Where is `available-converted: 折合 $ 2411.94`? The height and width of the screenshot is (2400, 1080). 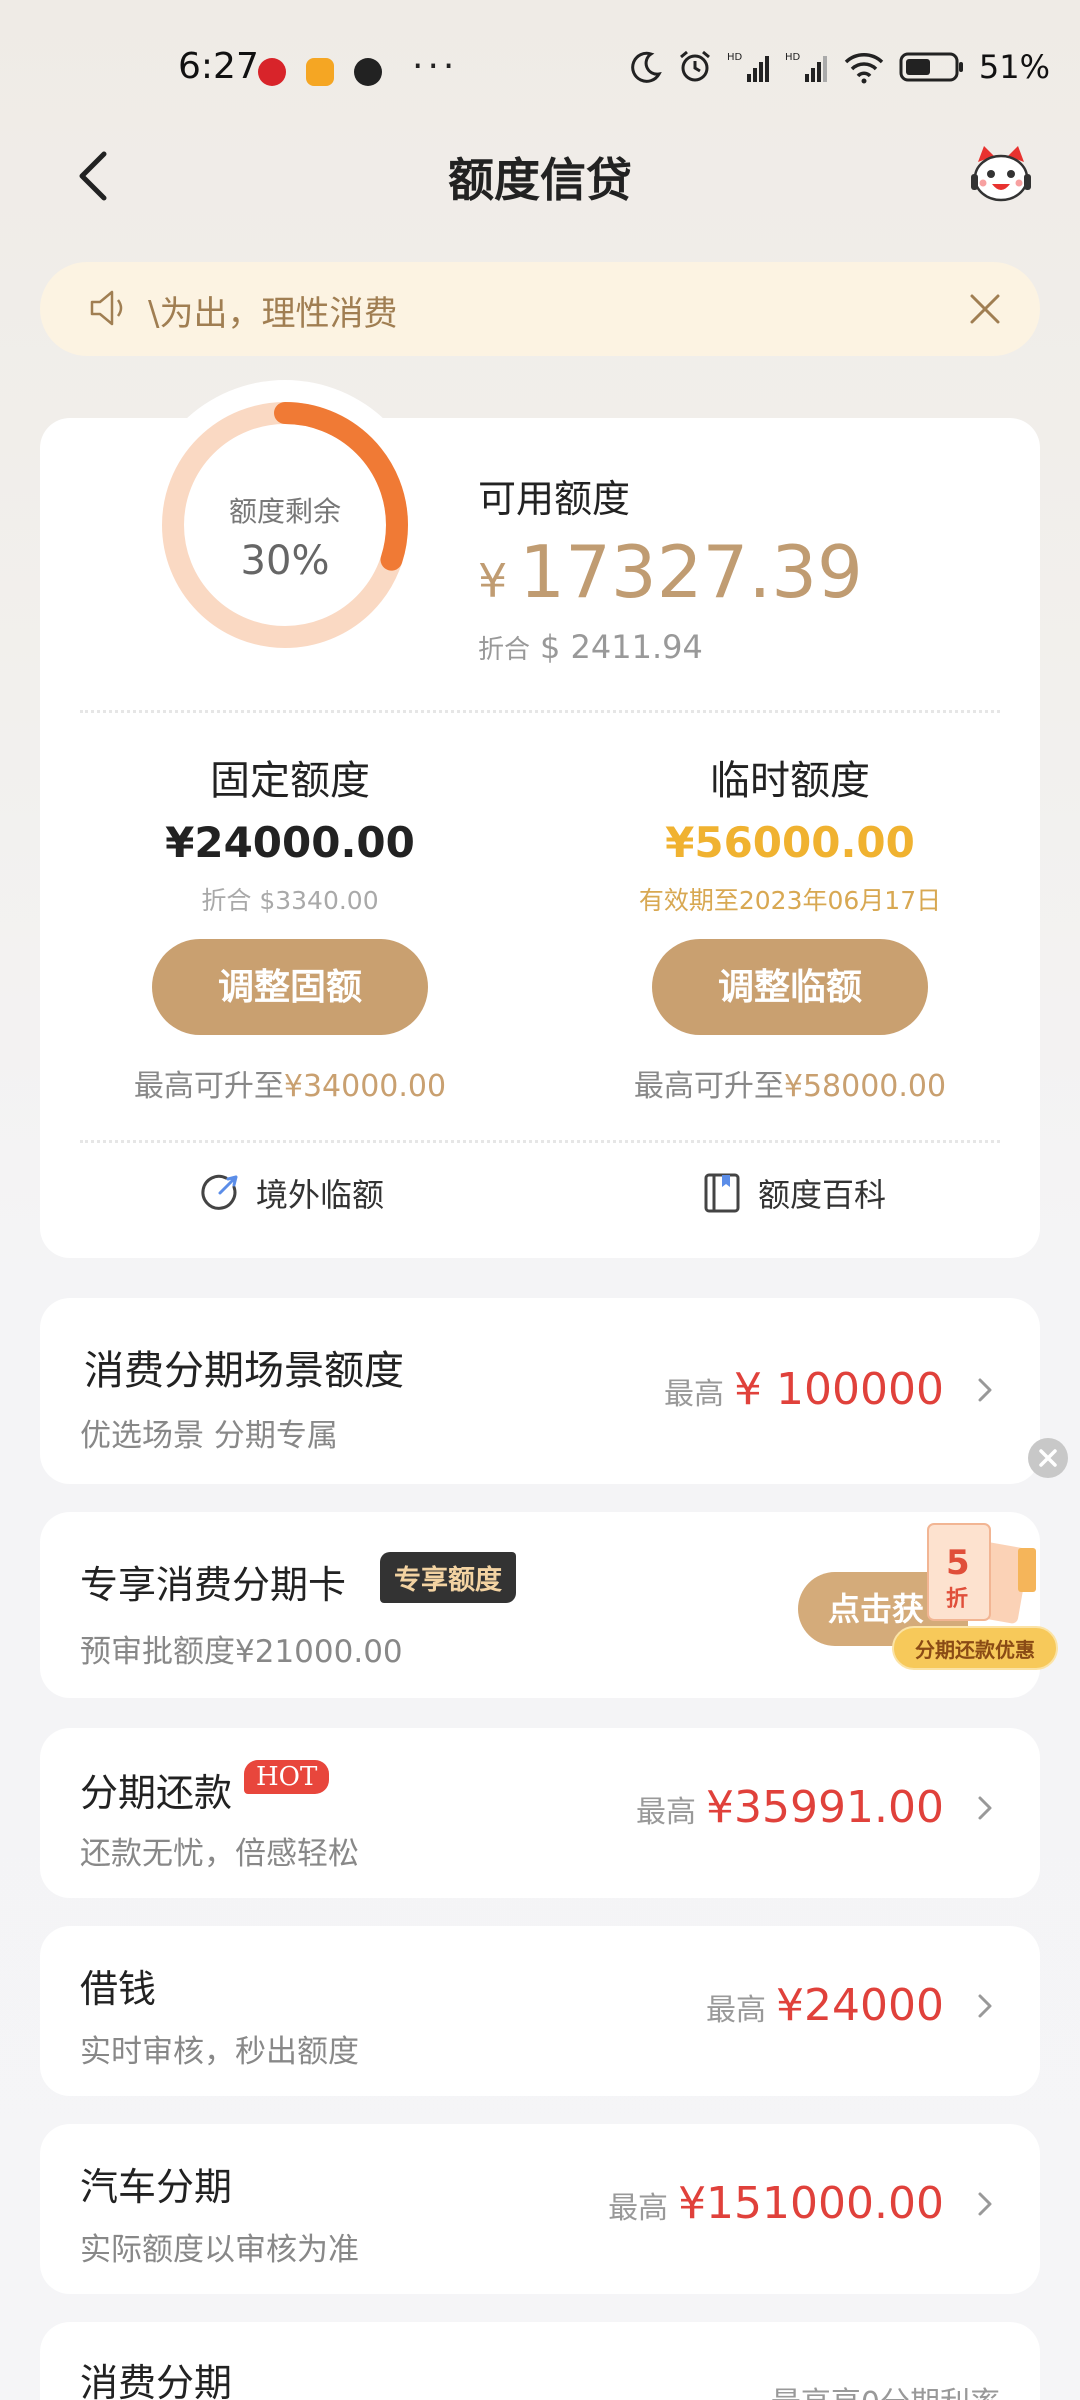 available-converted: 折合 $ 2411.94 is located at coordinates (590, 647).